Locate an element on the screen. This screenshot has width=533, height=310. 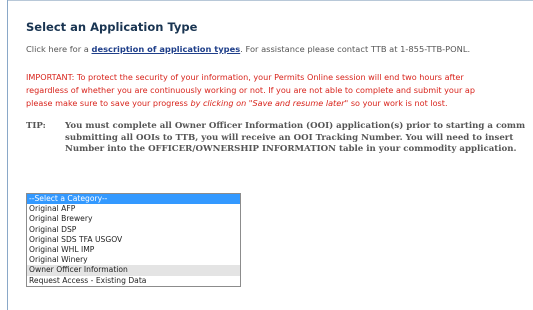
category-option: Original Winery is located at coordinates (133, 260).